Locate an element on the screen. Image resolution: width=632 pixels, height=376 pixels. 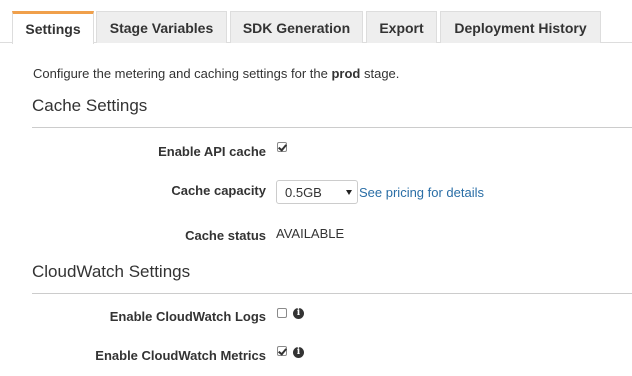
cache-capacity-select: 0.5GB is located at coordinates (317, 192).